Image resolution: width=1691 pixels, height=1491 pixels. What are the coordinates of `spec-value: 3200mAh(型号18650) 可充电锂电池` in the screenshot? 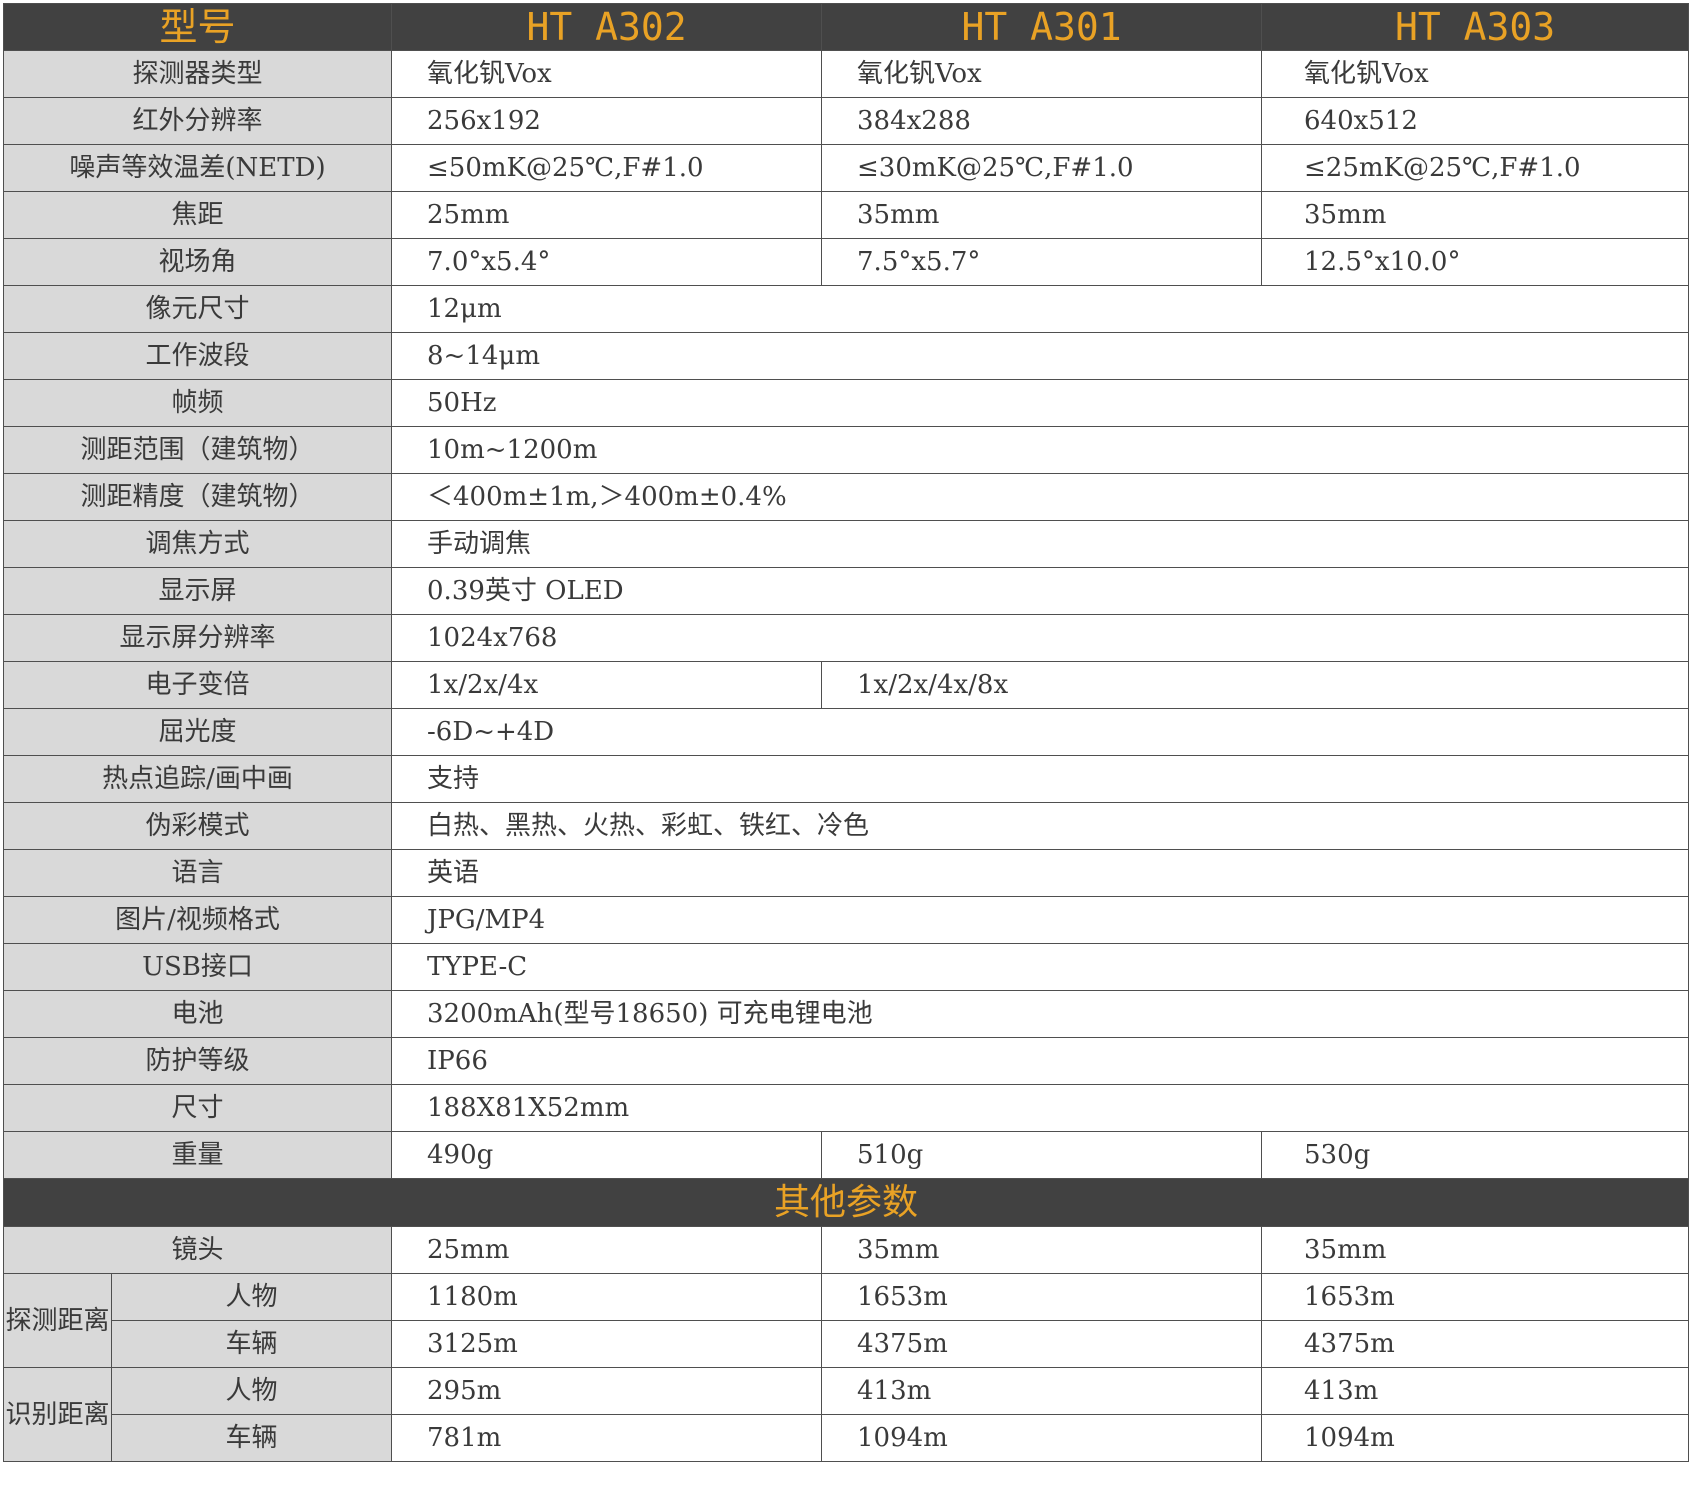 It's located at (1040, 1014).